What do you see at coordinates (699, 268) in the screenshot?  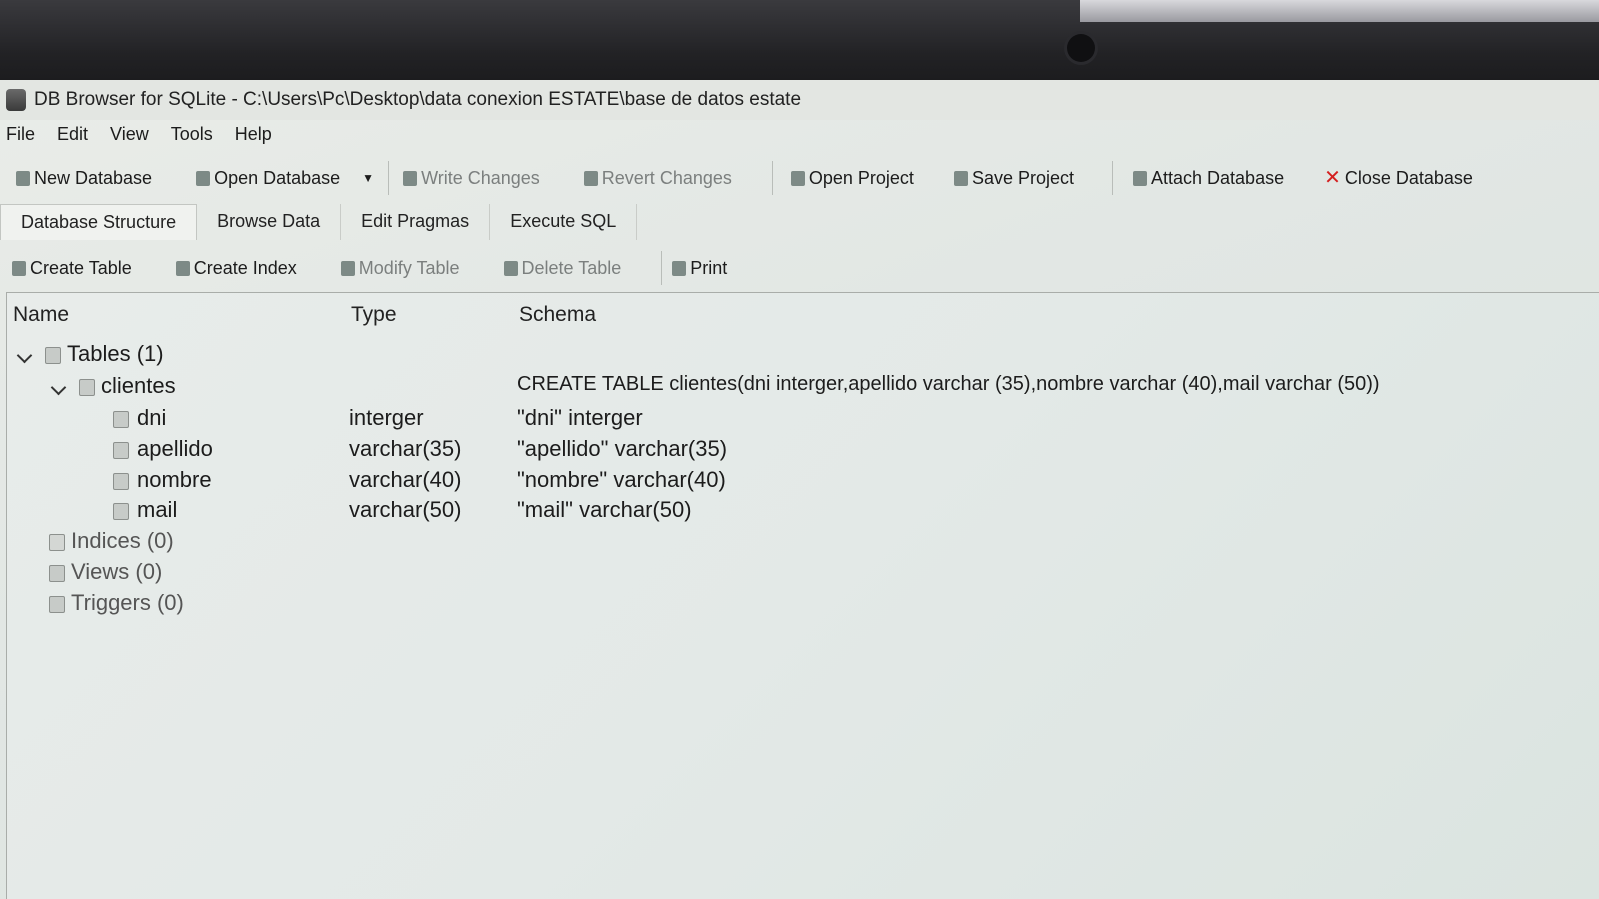 I see `print-button: Print` at bounding box center [699, 268].